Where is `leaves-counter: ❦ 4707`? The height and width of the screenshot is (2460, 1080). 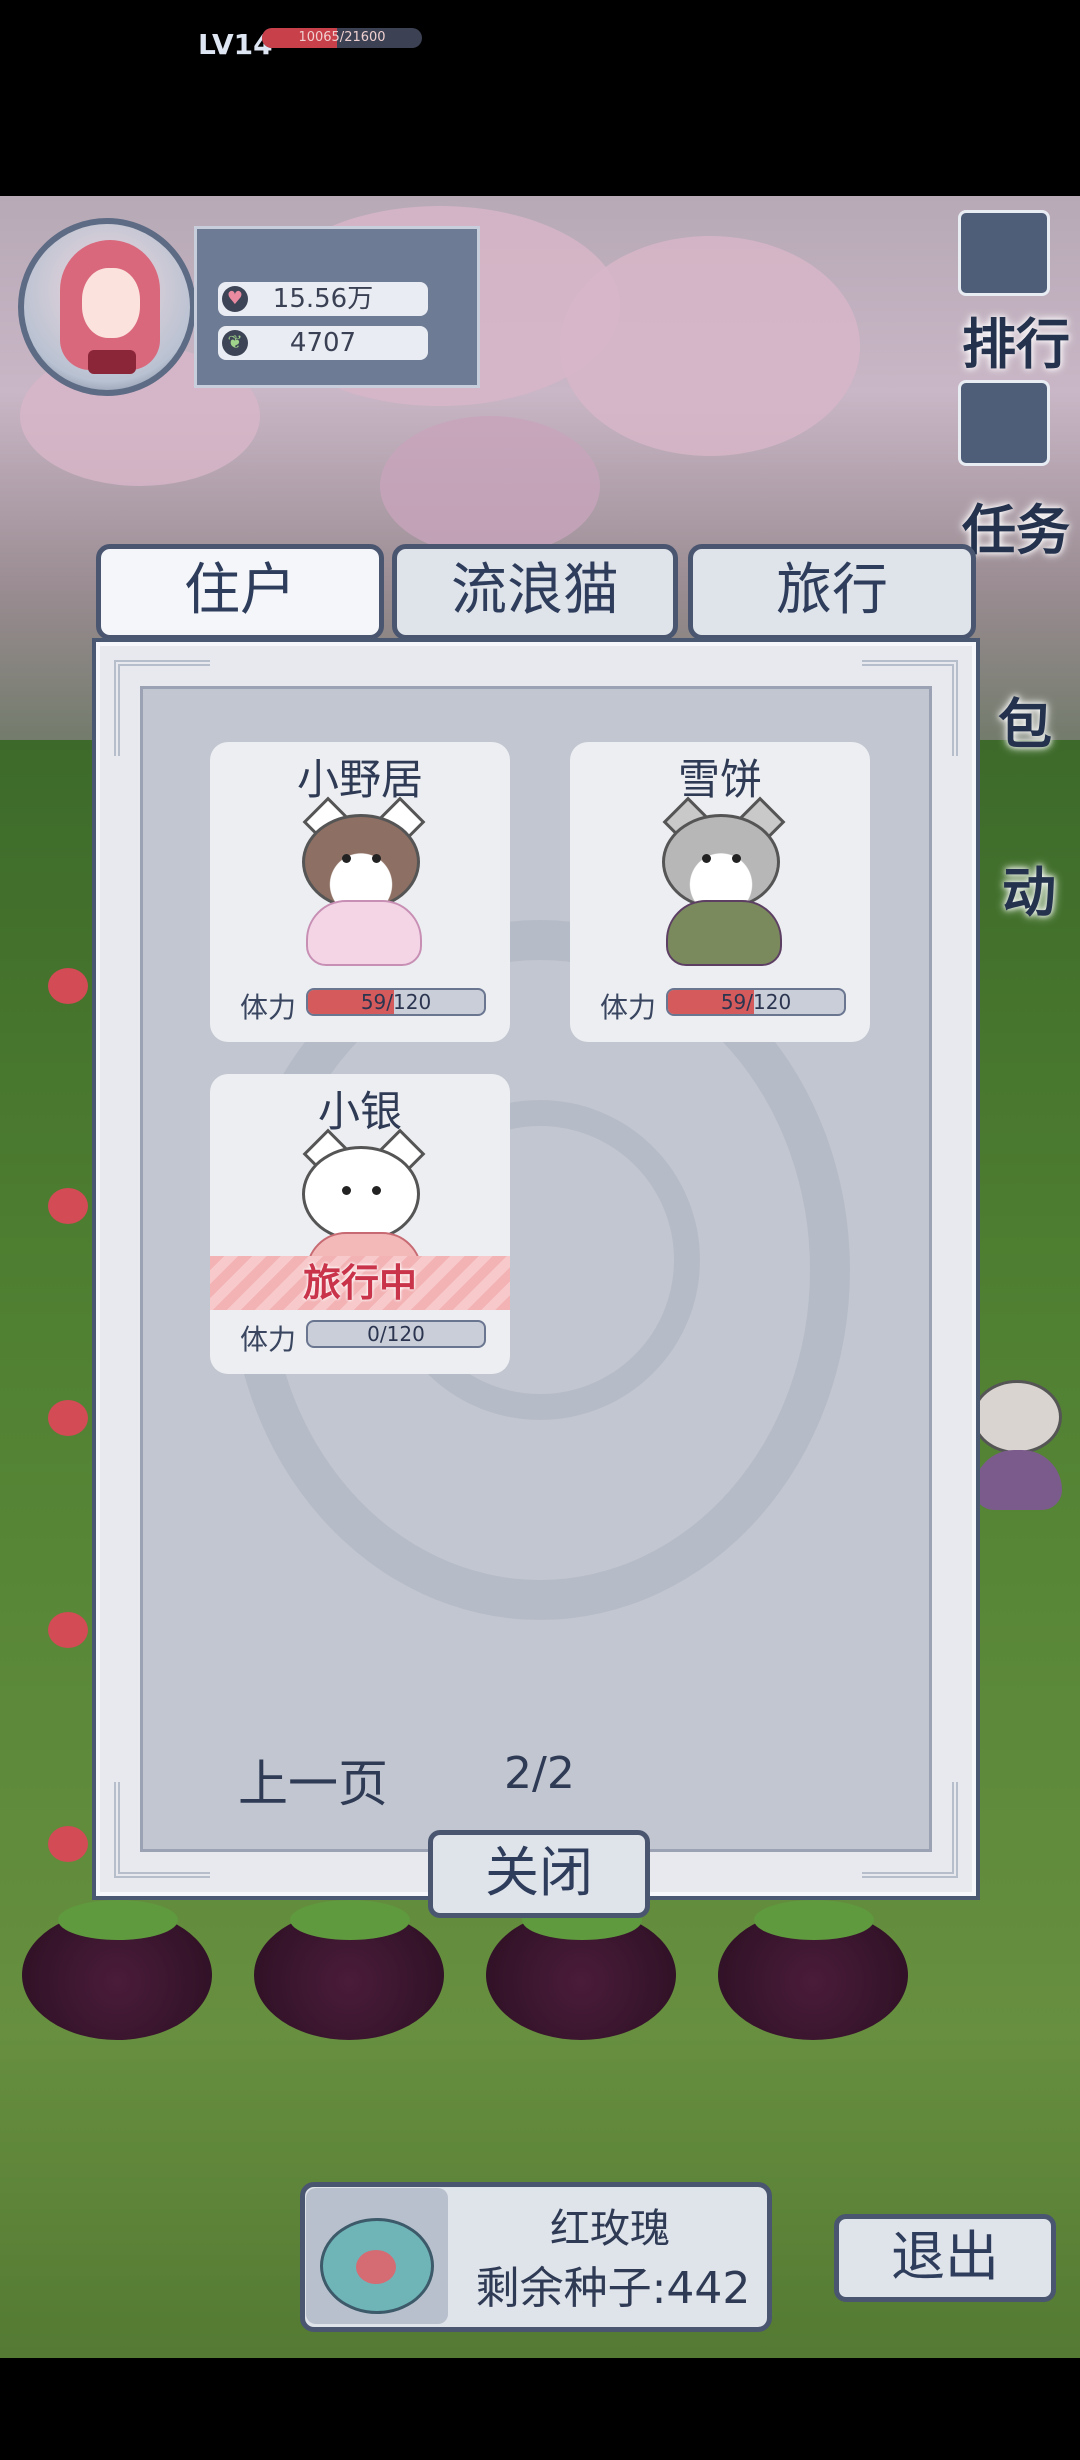
leaves-counter: ❦ 4707 is located at coordinates (323, 343).